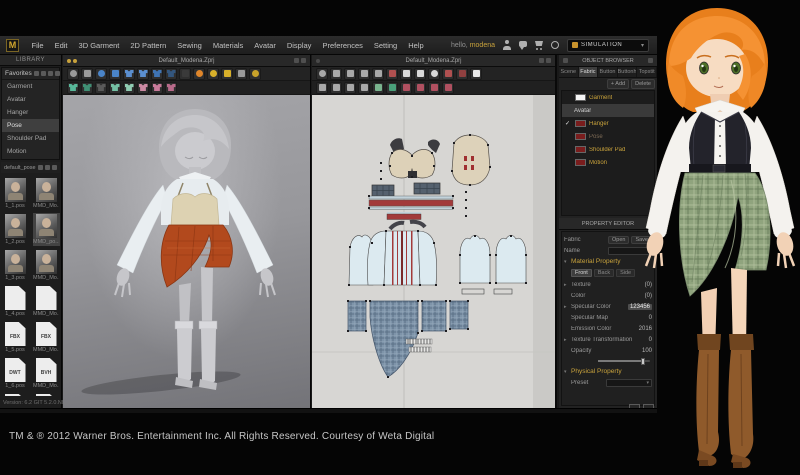  Describe the element at coordinates (303, 60) in the screenshot. I see `close-icon` at that location.